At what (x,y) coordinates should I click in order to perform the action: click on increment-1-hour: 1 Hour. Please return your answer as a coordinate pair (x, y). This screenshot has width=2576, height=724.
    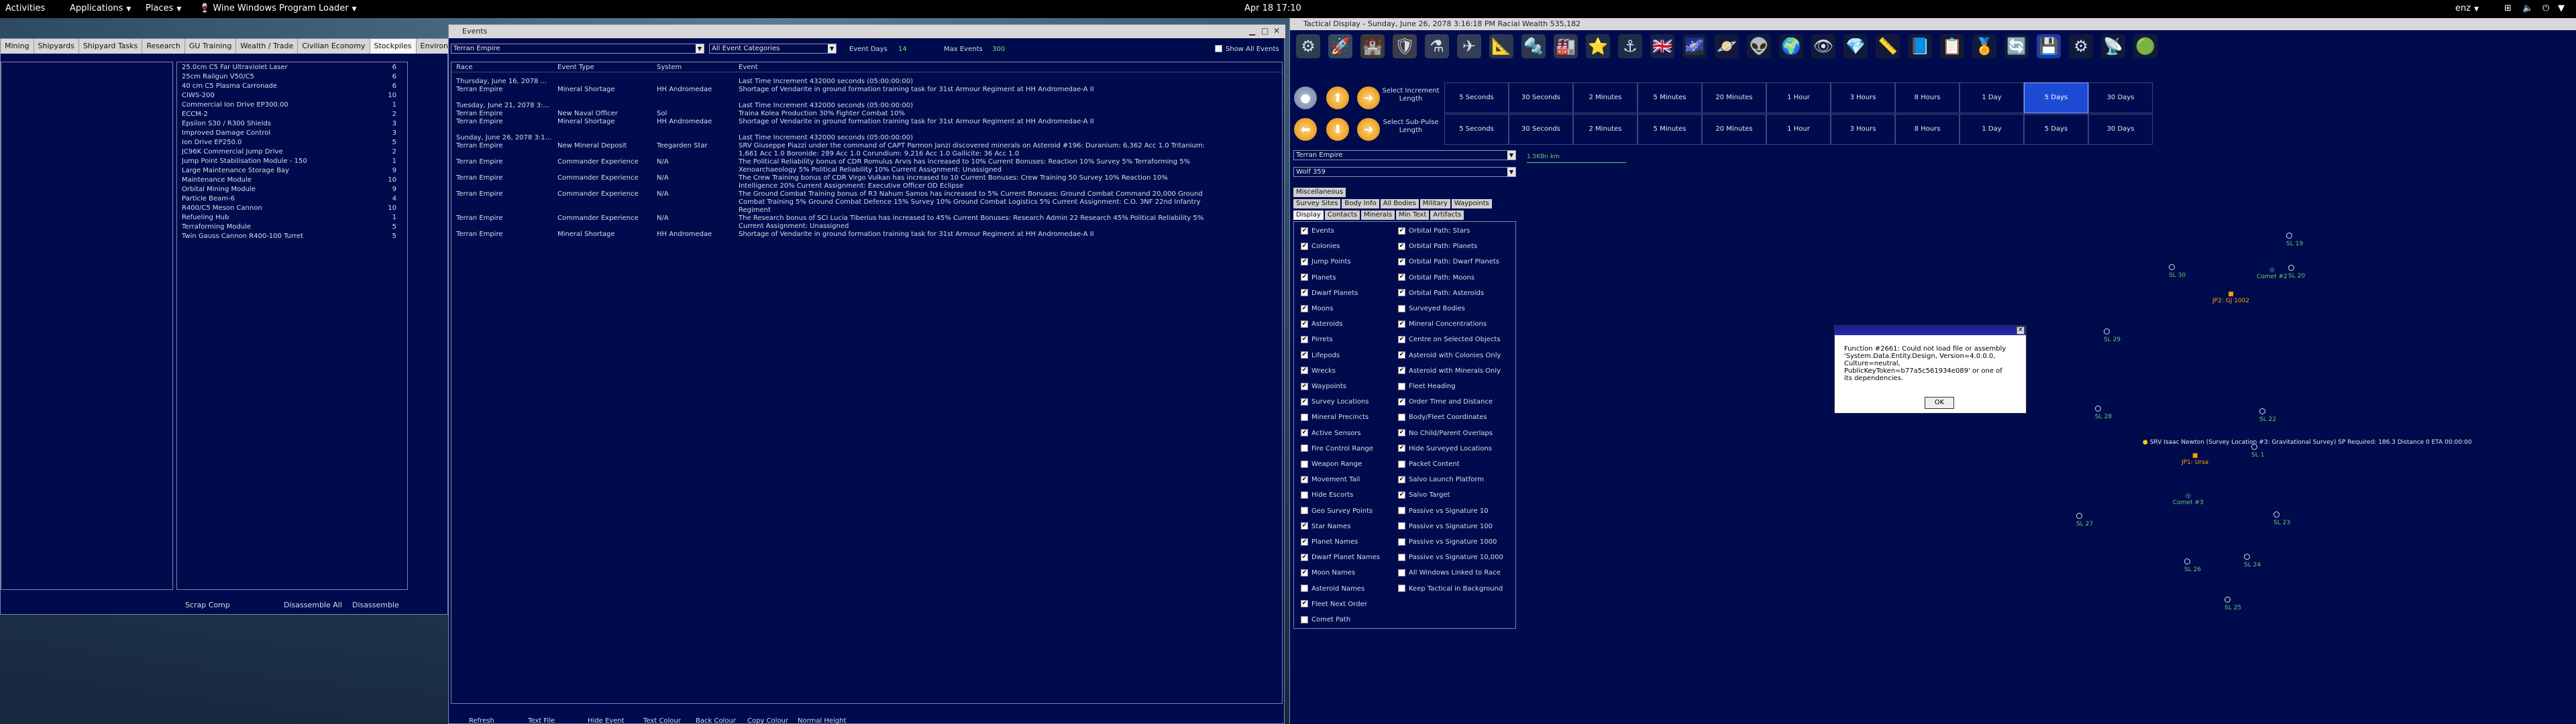
    Looking at the image, I should click on (1798, 97).